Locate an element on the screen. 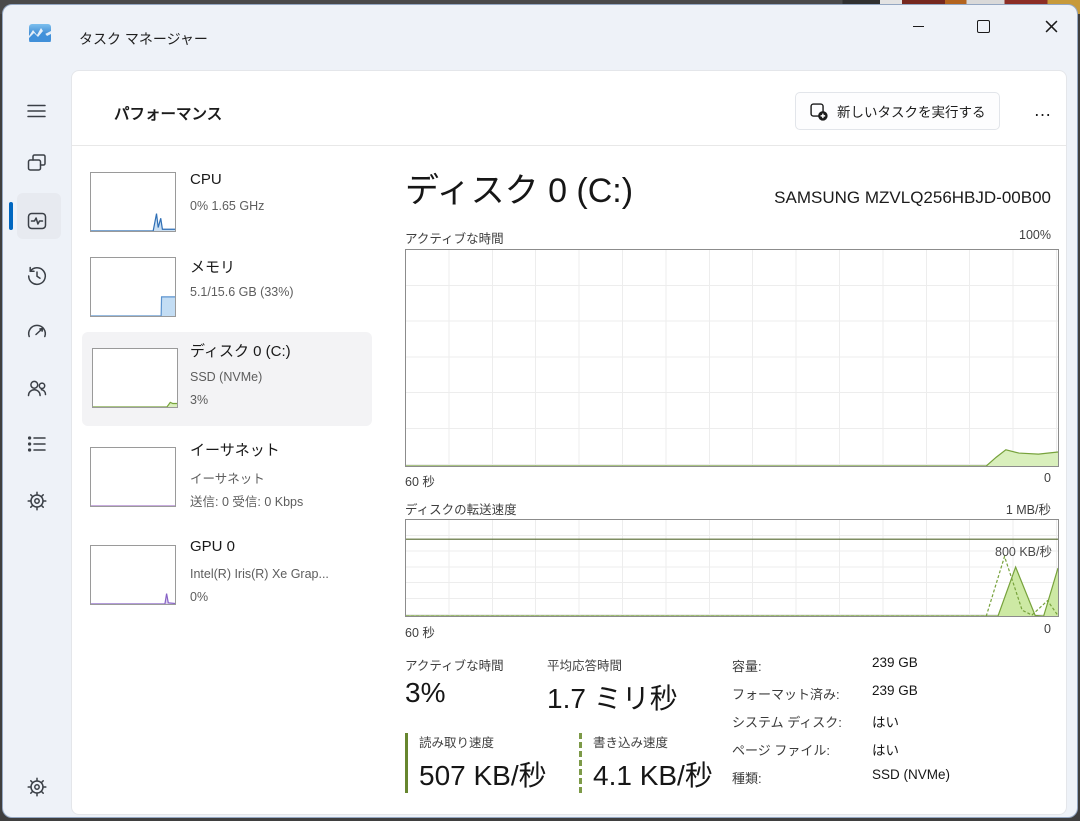 Image resolution: width=1080 pixels, height=821 pixels. maximize-icon is located at coordinates (983, 26).